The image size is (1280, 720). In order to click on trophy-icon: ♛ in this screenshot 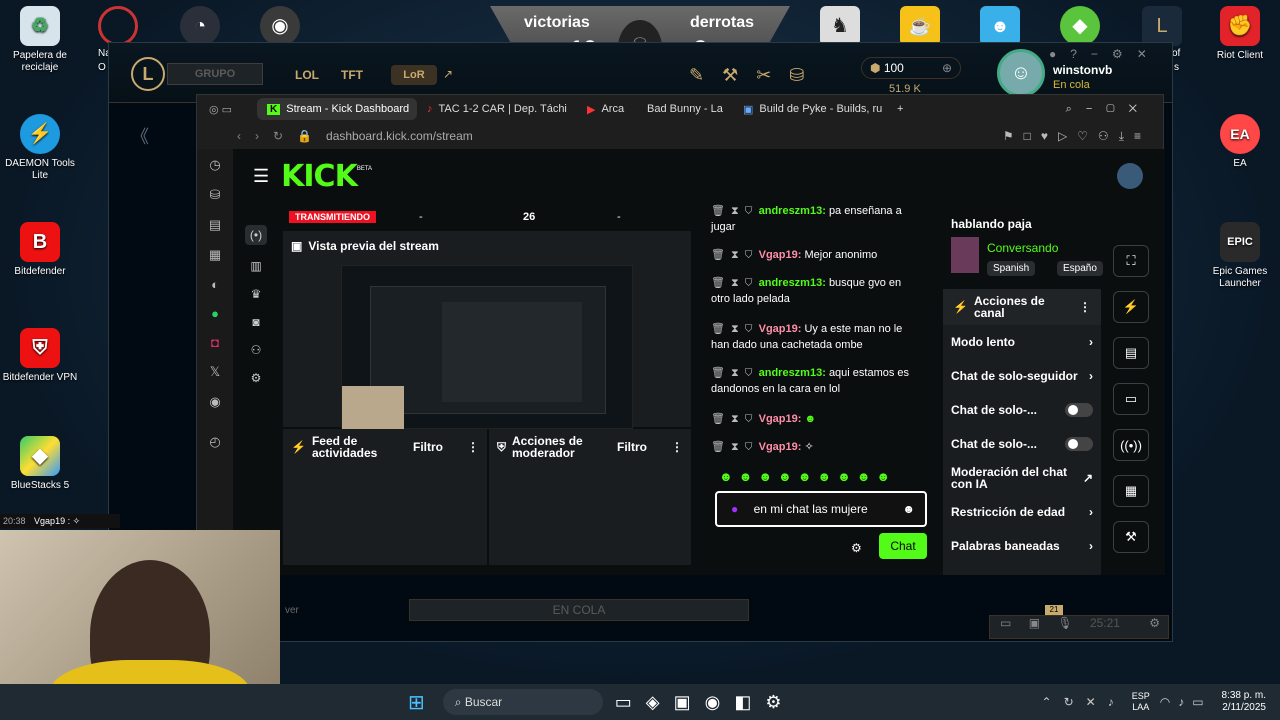, I will do `click(256, 294)`.